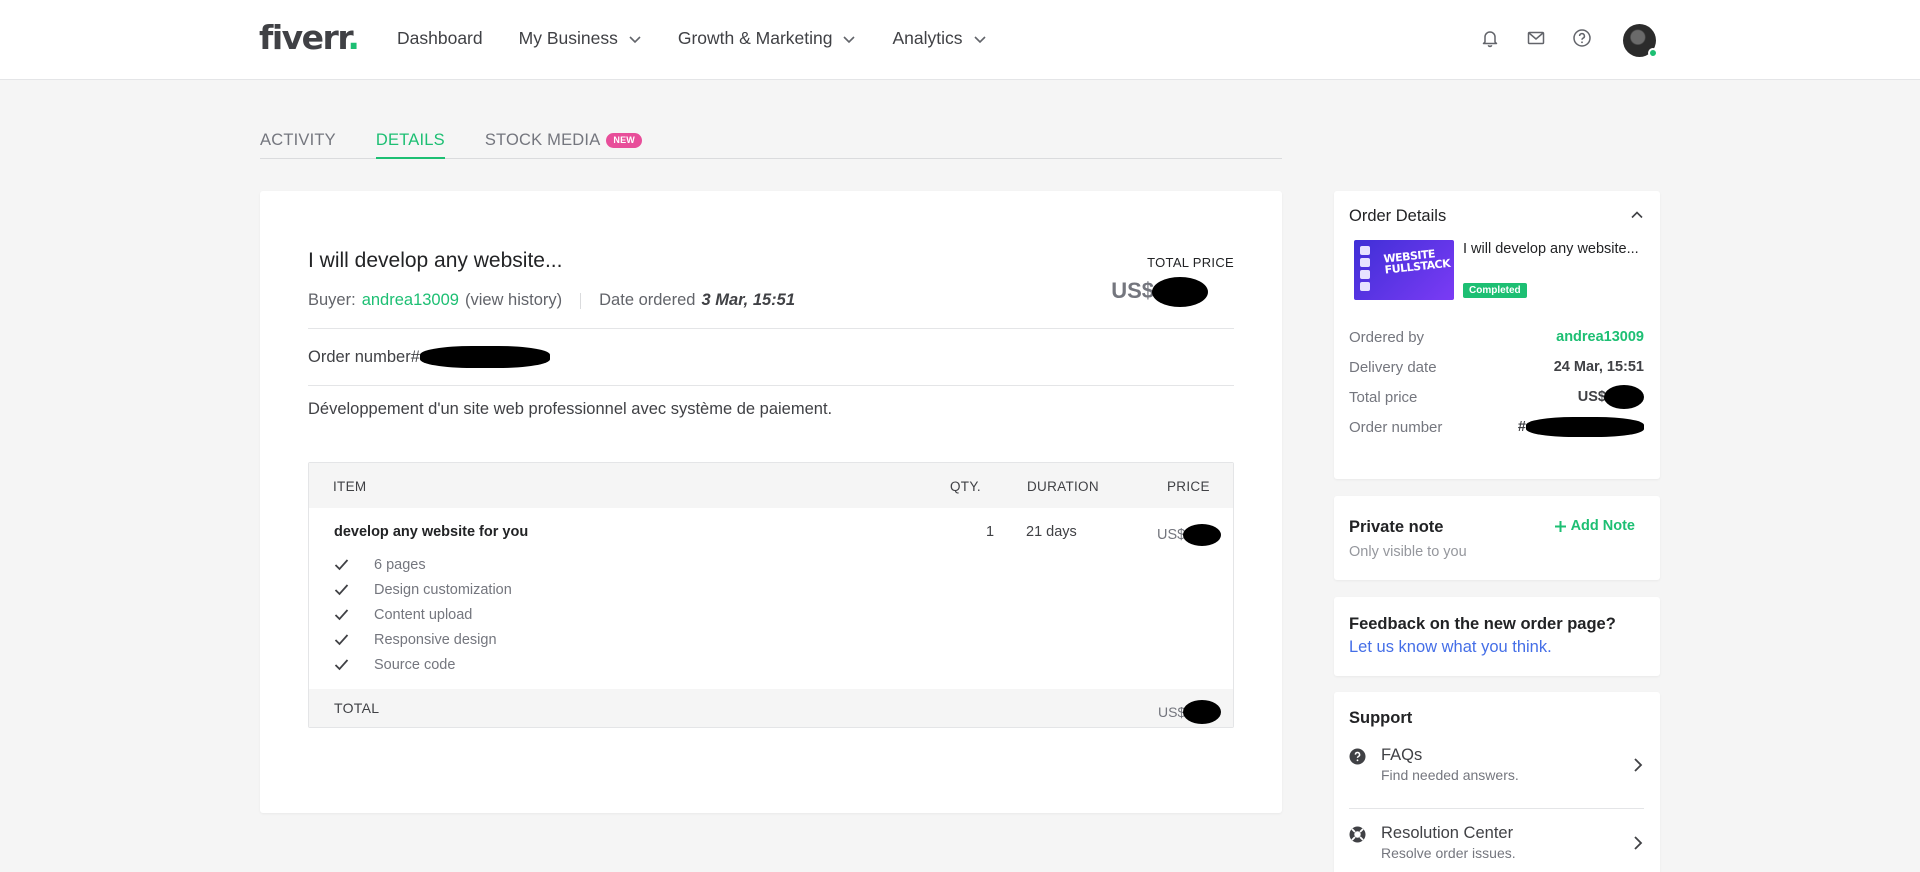 Image resolution: width=1920 pixels, height=872 pixels. What do you see at coordinates (350, 486) in the screenshot?
I see `header-item: ITEM` at bounding box center [350, 486].